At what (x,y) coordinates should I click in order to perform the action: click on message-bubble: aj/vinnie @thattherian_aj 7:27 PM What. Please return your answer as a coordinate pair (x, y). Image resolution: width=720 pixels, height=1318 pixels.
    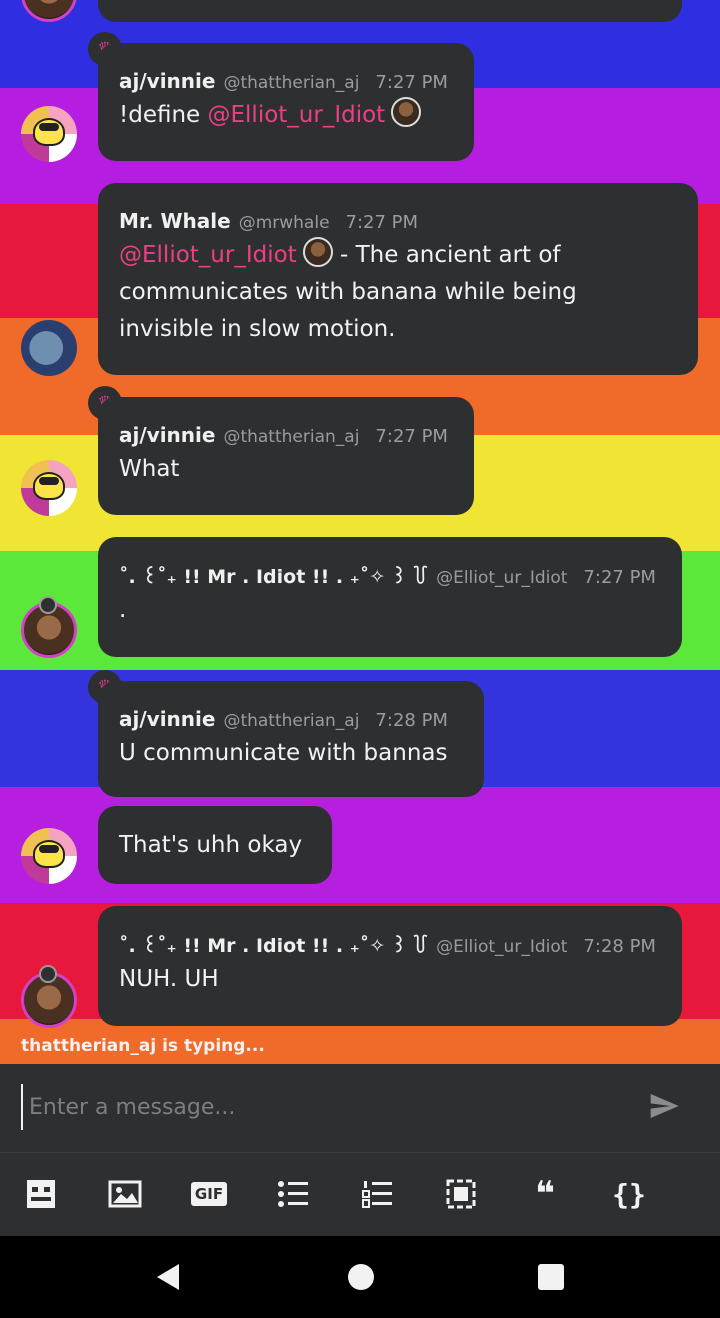
    Looking at the image, I should click on (286, 456).